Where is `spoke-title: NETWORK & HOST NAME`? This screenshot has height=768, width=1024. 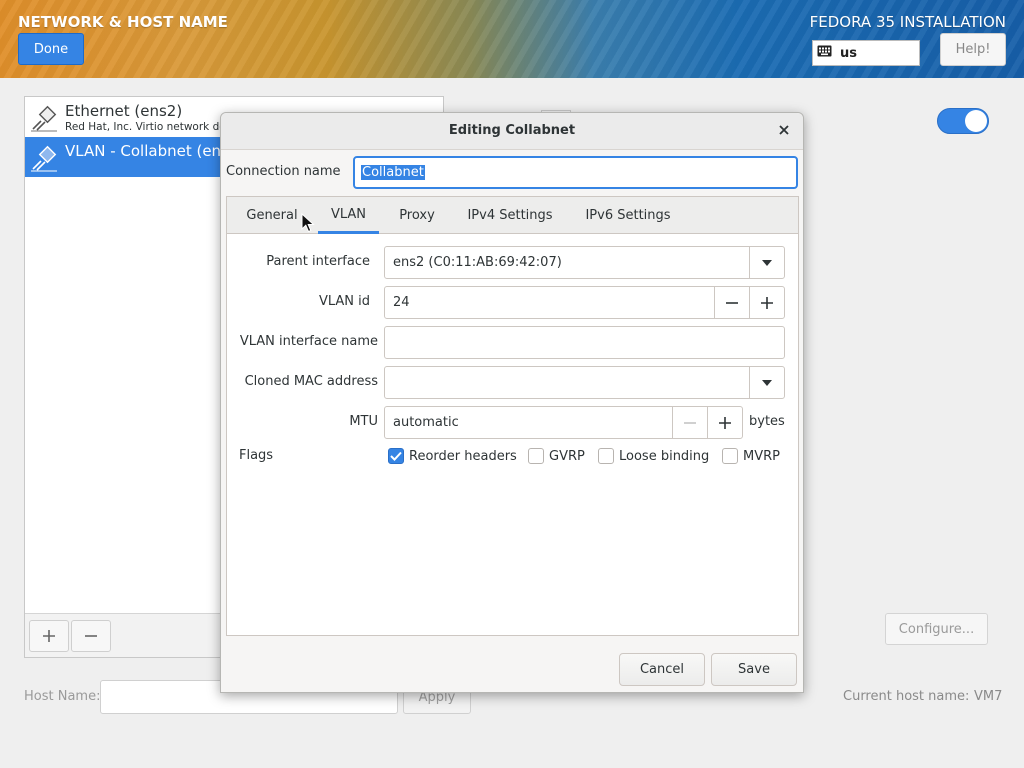
spoke-title: NETWORK & HOST NAME is located at coordinates (123, 22).